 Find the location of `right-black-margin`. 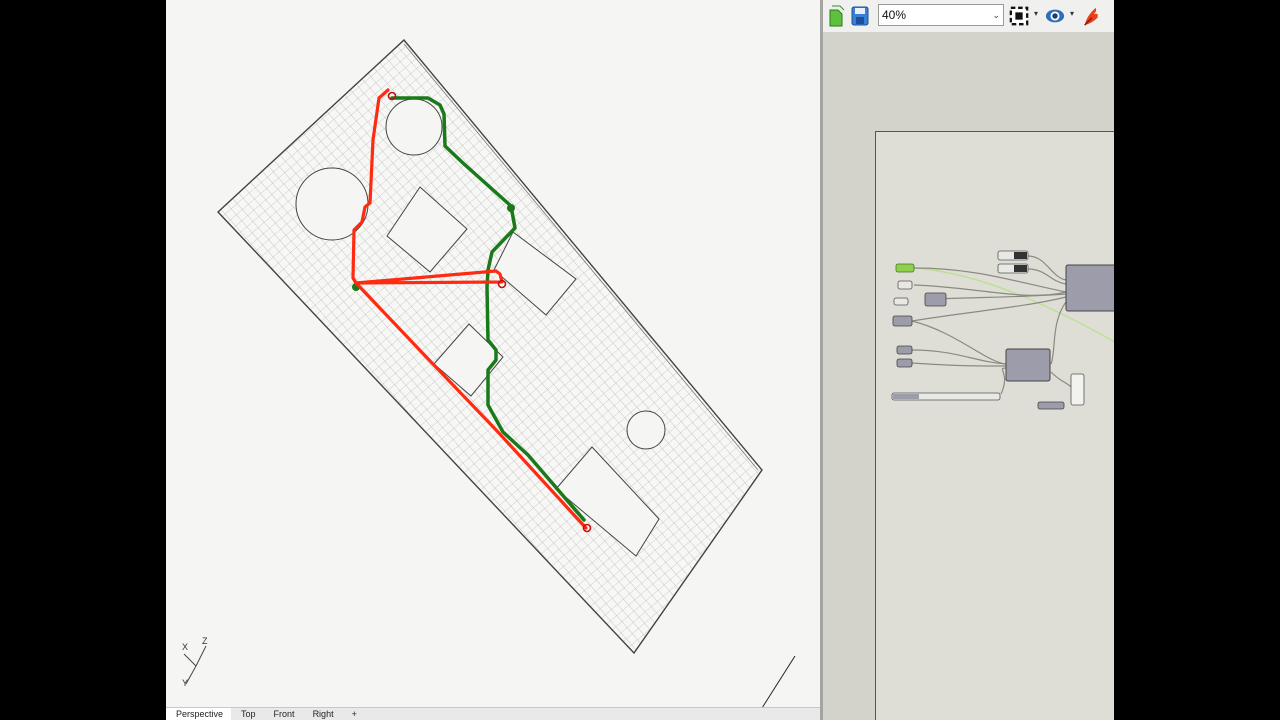

right-black-margin is located at coordinates (1197, 360).